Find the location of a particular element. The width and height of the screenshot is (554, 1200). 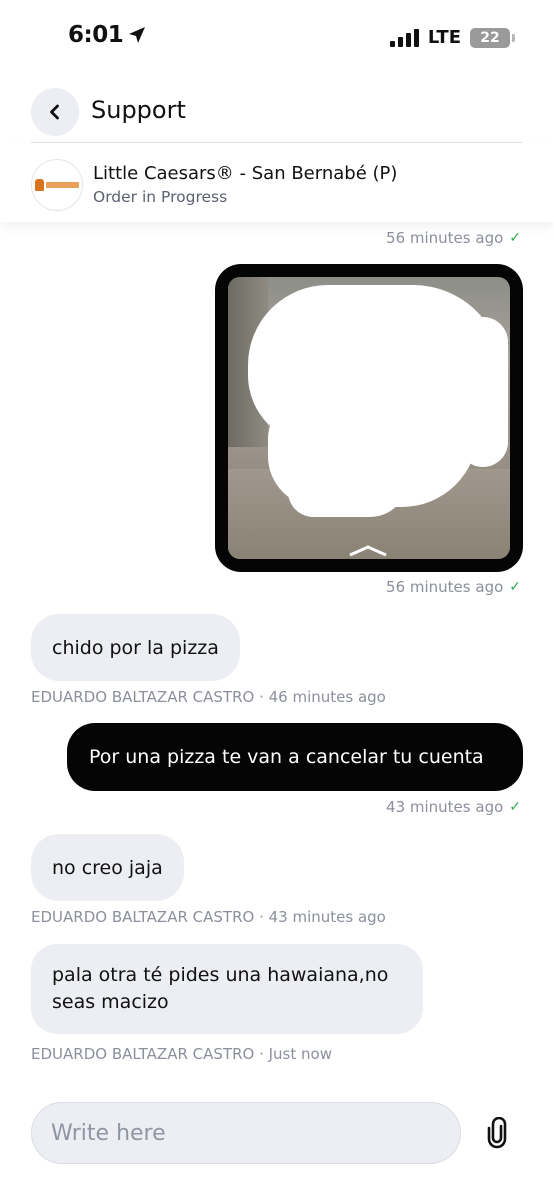

sender-meta: EDUARDO BALTAZAR CASTRO · 46 minutes ago is located at coordinates (208, 697).